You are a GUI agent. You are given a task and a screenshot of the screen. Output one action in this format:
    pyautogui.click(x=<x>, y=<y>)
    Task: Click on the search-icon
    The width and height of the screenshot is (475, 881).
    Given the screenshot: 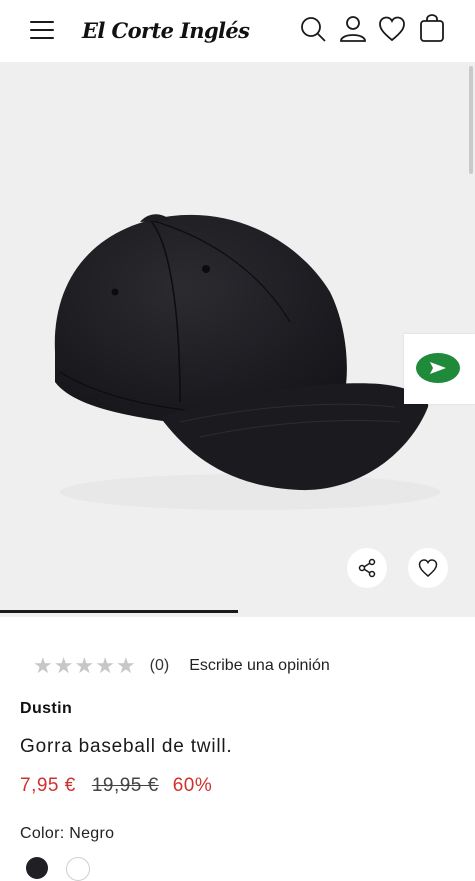 What is the action you would take?
    pyautogui.click(x=313, y=29)
    